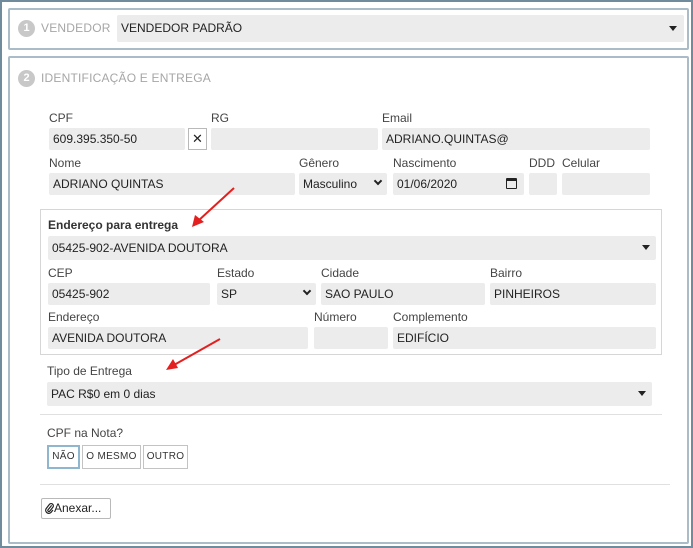 This screenshot has height=548, width=693. What do you see at coordinates (49, 508) in the screenshot?
I see `paperclip-icon` at bounding box center [49, 508].